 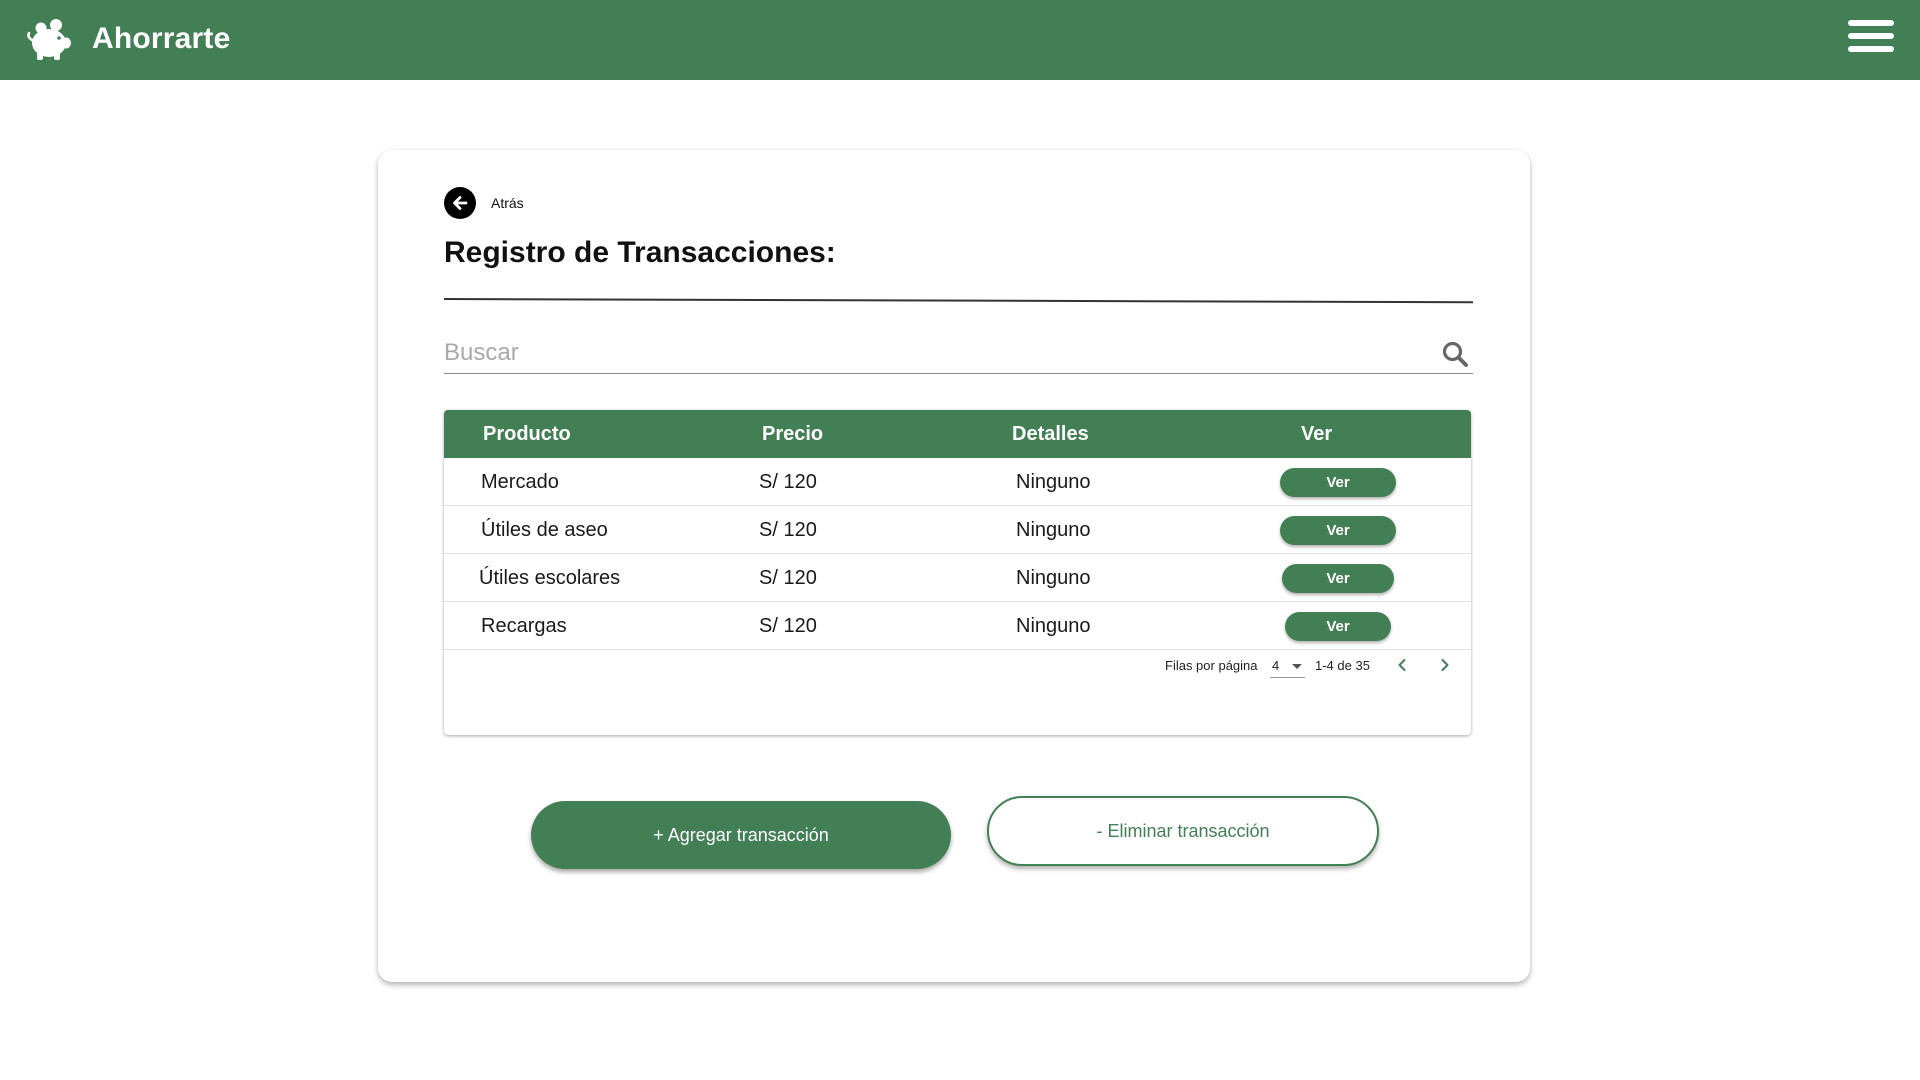 What do you see at coordinates (460, 203) in the screenshot?
I see `arrow-left-icon` at bounding box center [460, 203].